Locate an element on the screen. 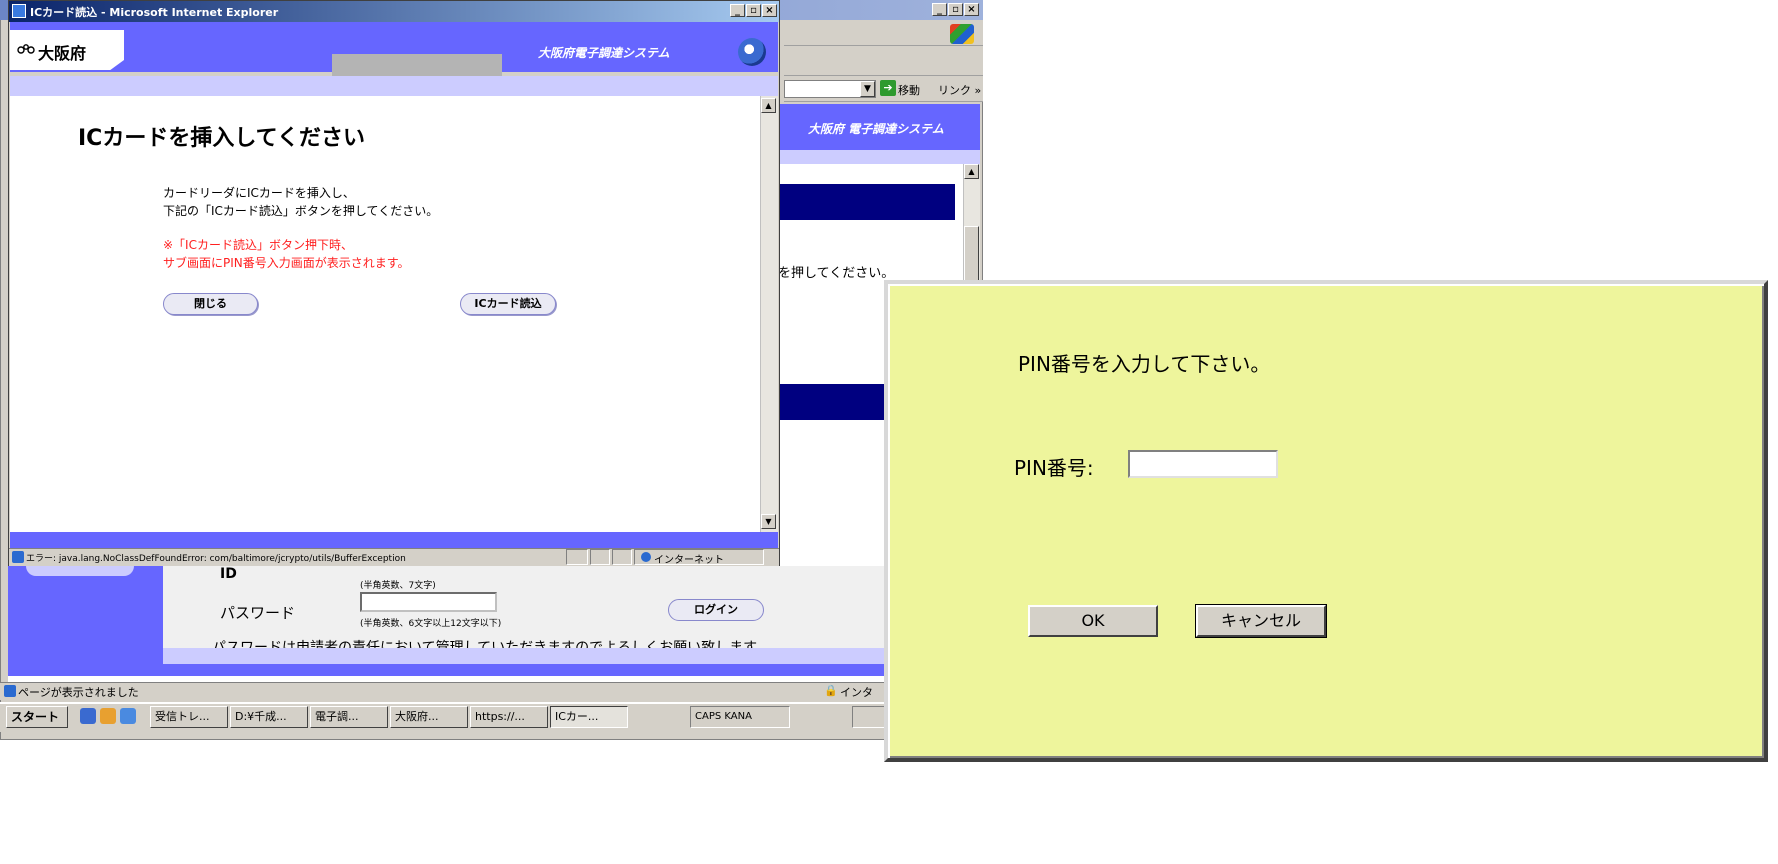 The image size is (1778, 864). go-arrow-icon: ➔ is located at coordinates (888, 88).